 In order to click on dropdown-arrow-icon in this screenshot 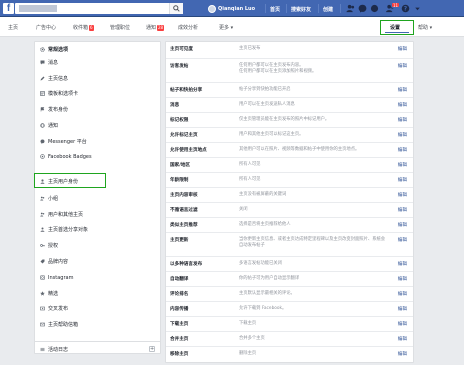, I will do `click(417, 8)`.